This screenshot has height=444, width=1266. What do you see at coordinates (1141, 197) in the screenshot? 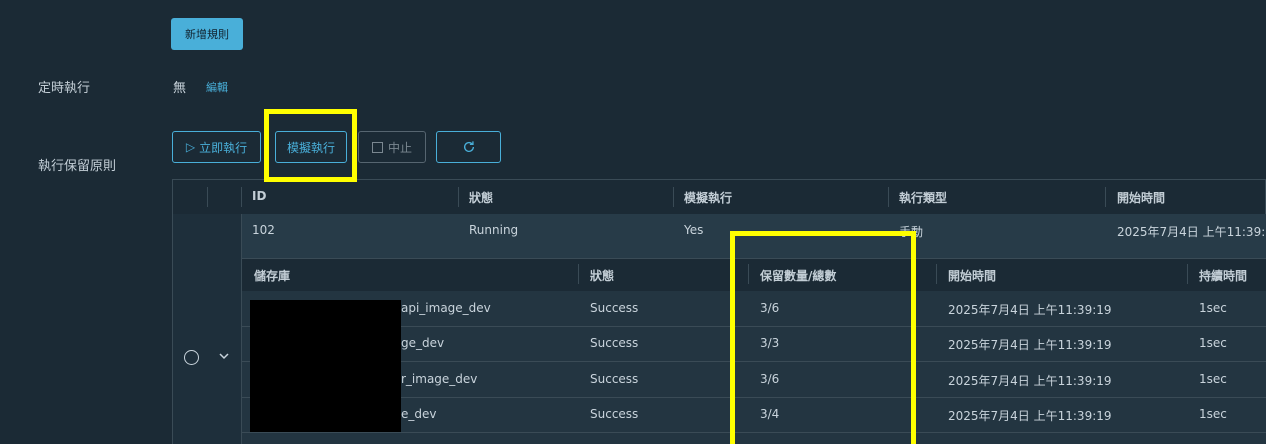
I see `col-start: 開始時間` at bounding box center [1141, 197].